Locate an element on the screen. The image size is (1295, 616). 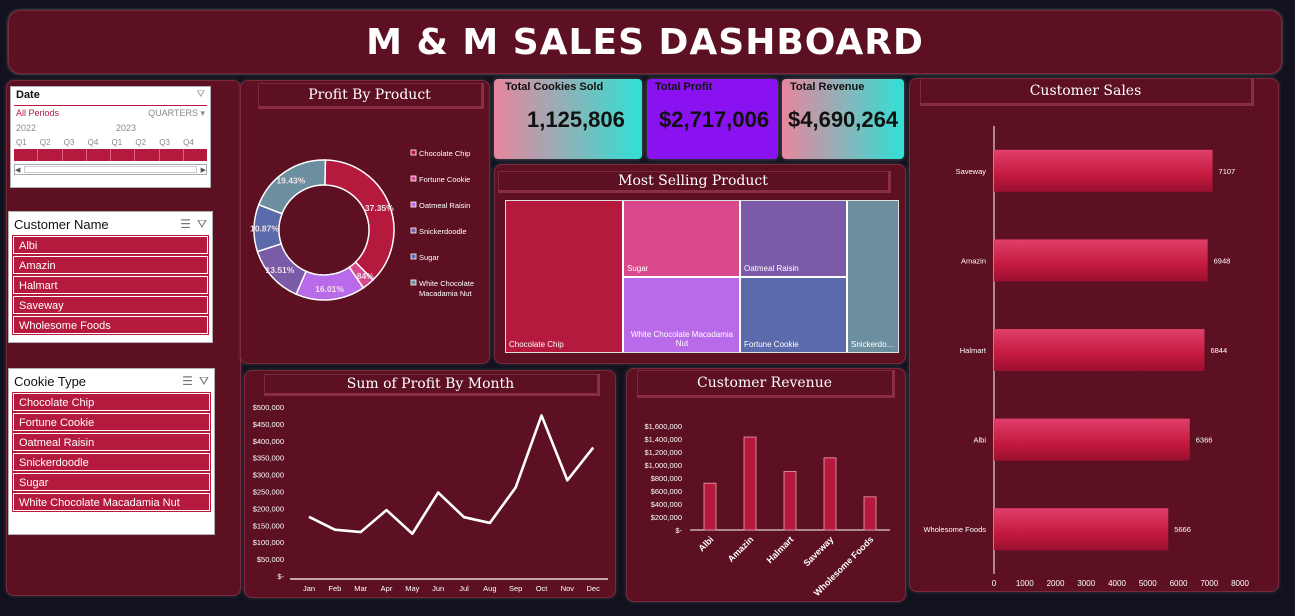
treemap-label: Sugar is located at coordinates (638, 268).